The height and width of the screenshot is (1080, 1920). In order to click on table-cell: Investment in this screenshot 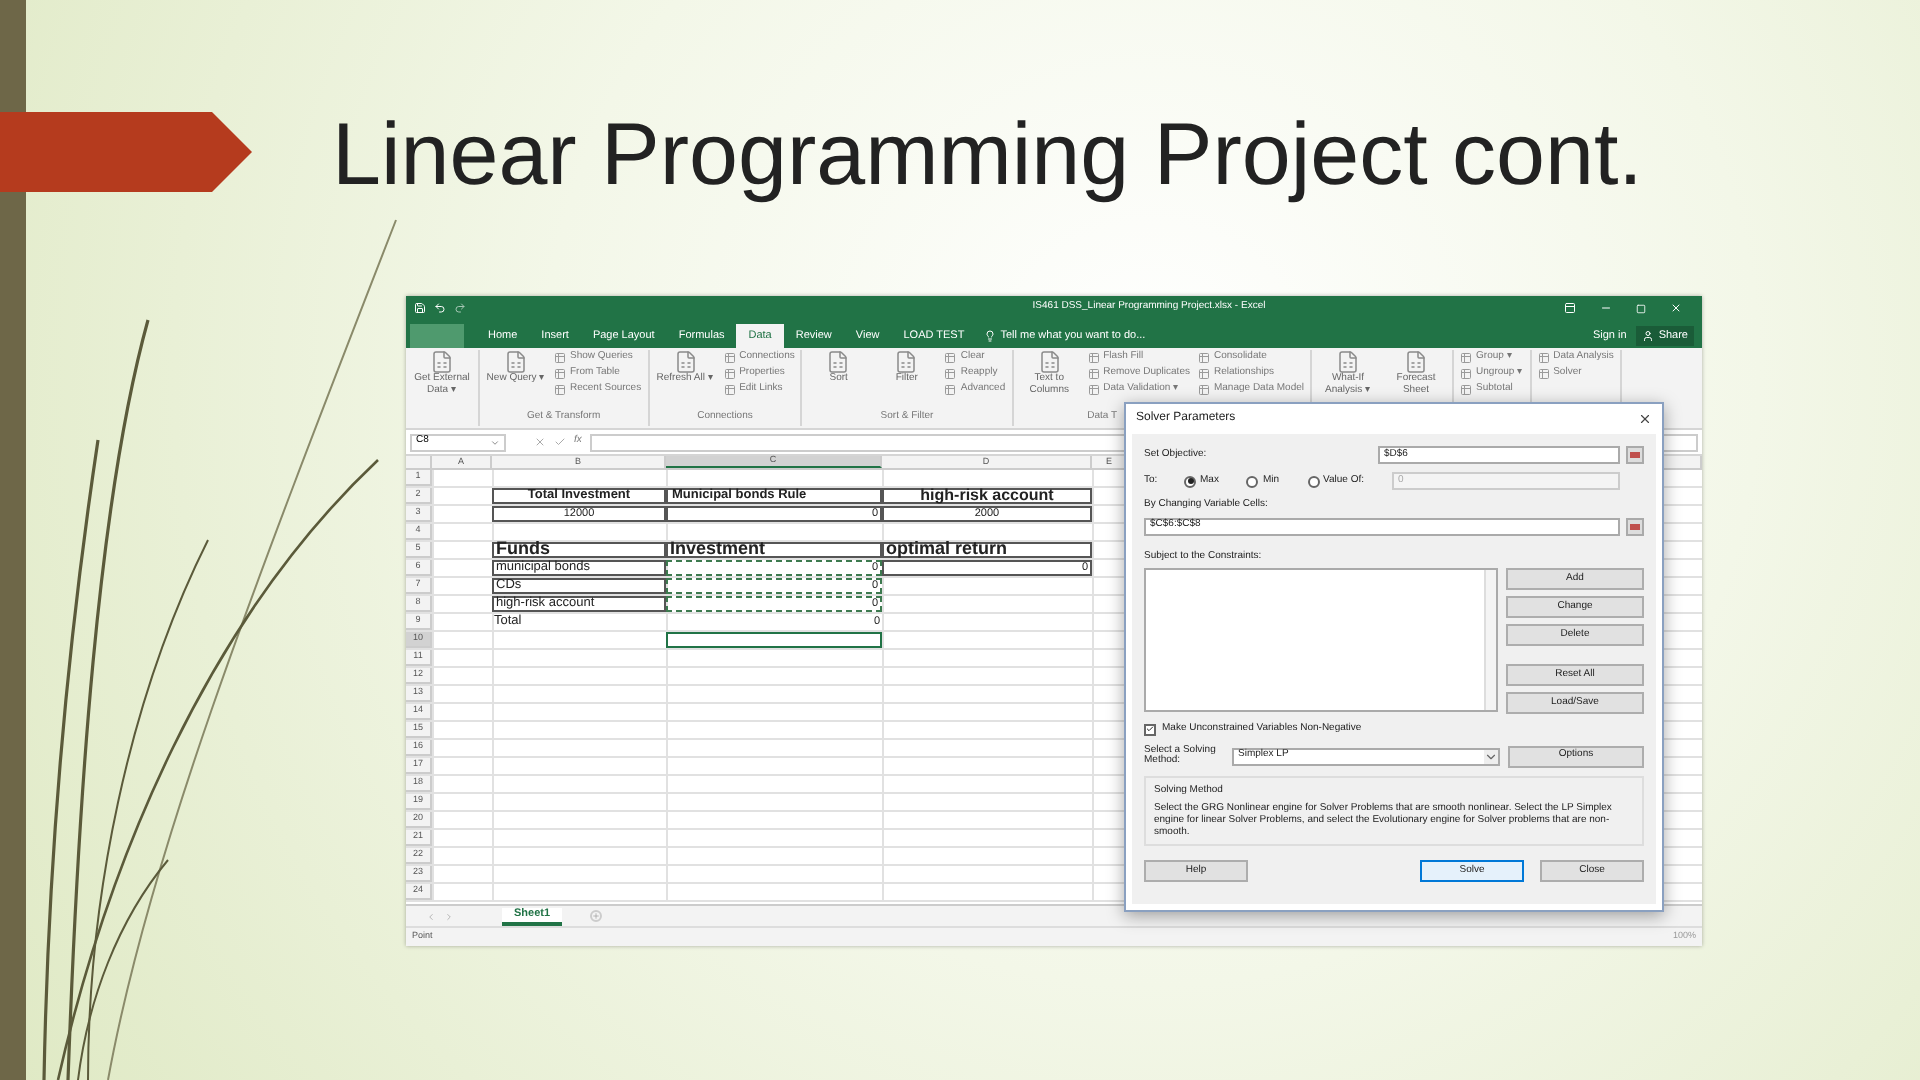, I will do `click(774, 550)`.